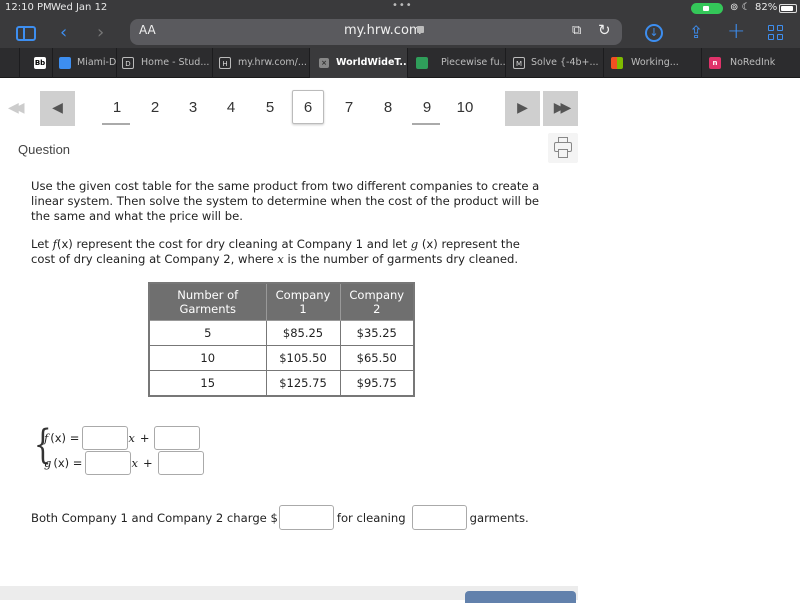  Describe the element at coordinates (519, 63) in the screenshot. I see `m-favicon-icon: M` at that location.